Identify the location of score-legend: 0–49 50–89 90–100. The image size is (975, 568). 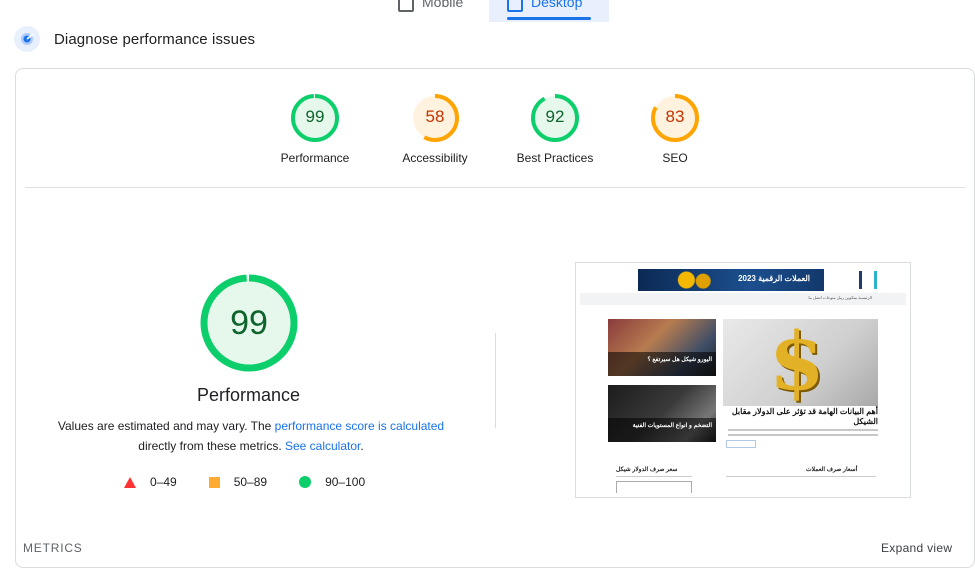
(260, 482).